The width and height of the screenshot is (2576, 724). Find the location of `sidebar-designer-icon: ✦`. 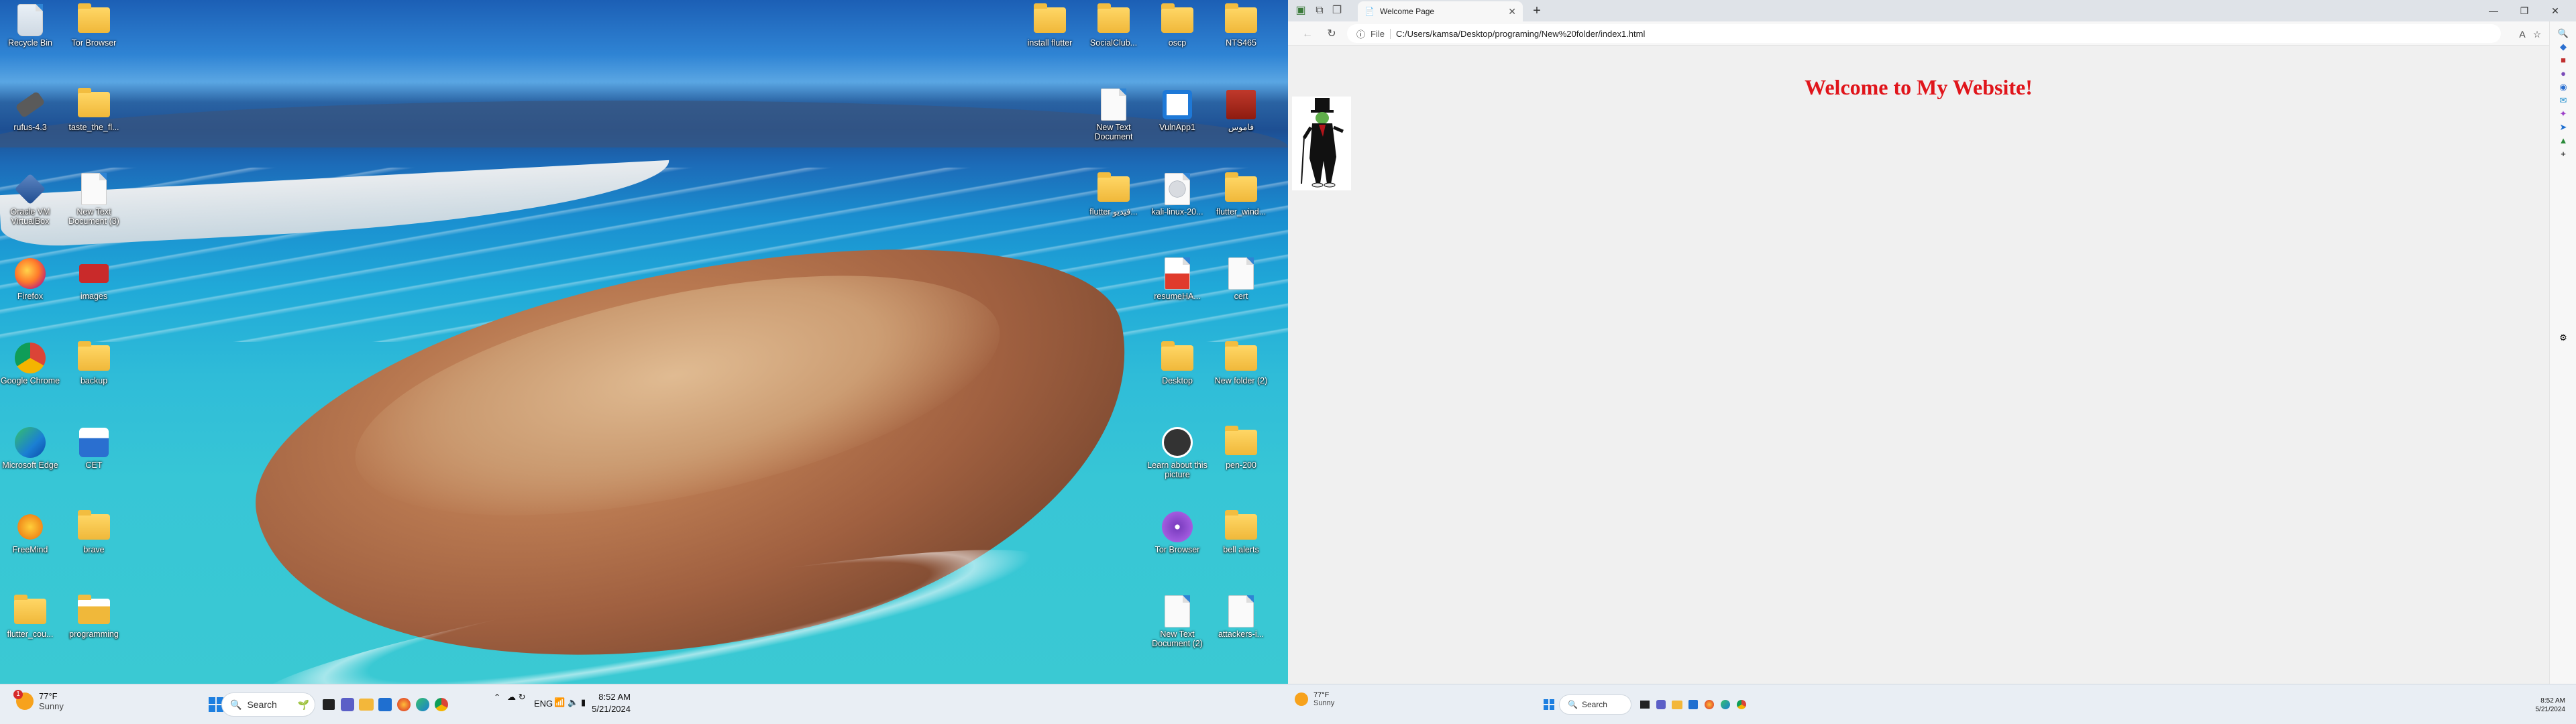

sidebar-designer-icon: ✦ is located at coordinates (2563, 114).